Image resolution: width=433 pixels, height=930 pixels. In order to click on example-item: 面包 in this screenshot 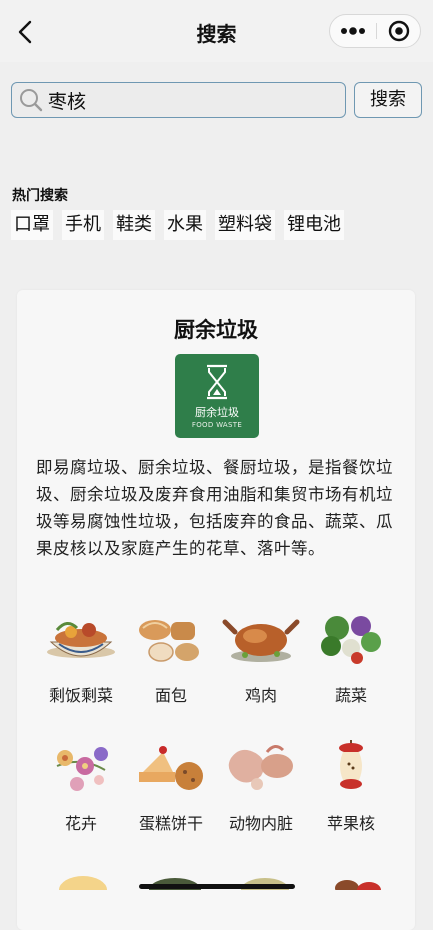, I will do `click(171, 657)`.